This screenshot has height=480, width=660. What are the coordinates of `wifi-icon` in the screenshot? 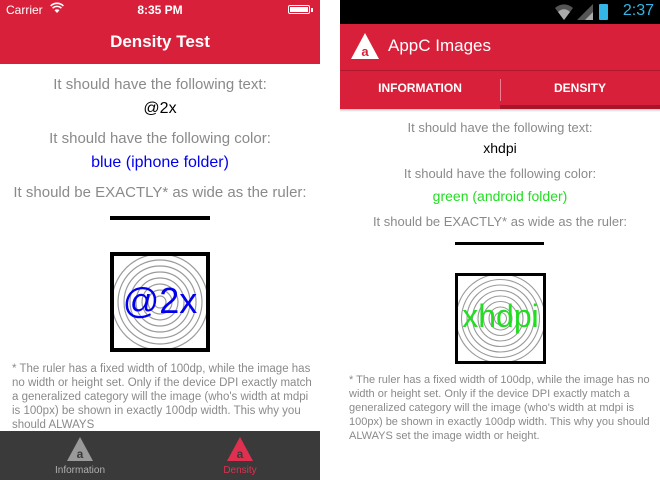 It's located at (564, 12).